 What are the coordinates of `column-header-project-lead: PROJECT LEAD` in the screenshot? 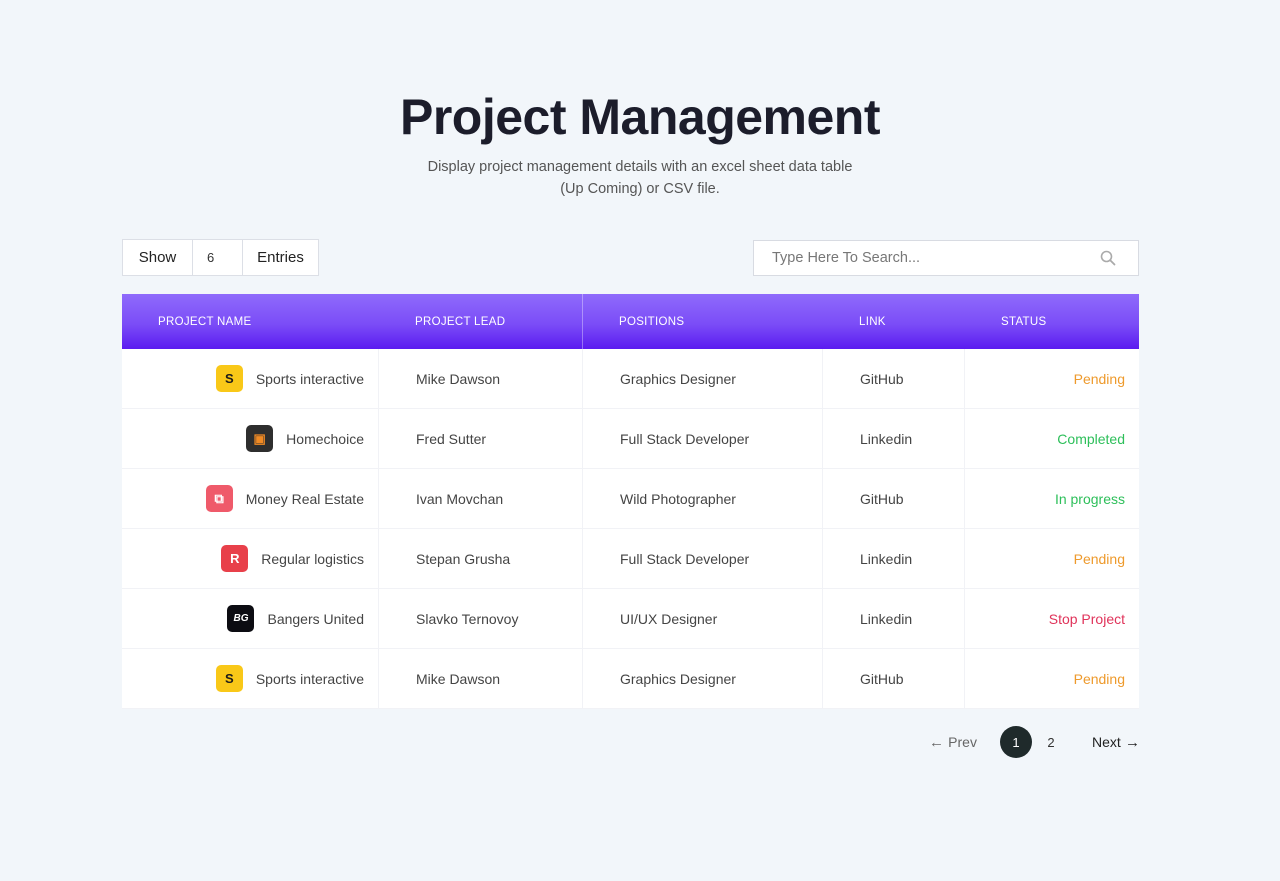 It's located at (481, 321).